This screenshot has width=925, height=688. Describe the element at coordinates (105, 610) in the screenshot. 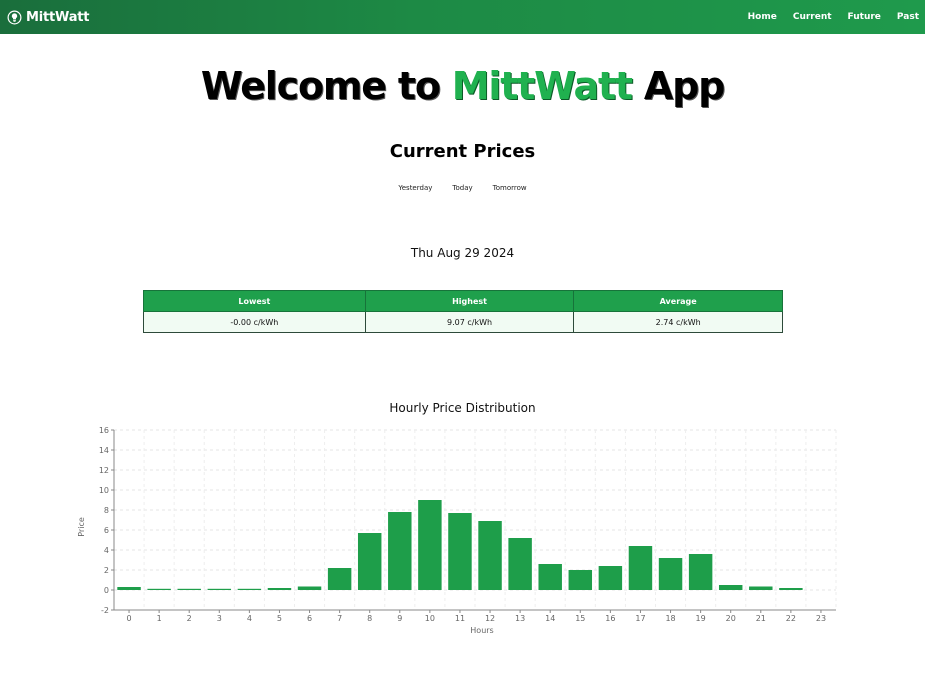

I see `y-tick-label: -2` at that location.